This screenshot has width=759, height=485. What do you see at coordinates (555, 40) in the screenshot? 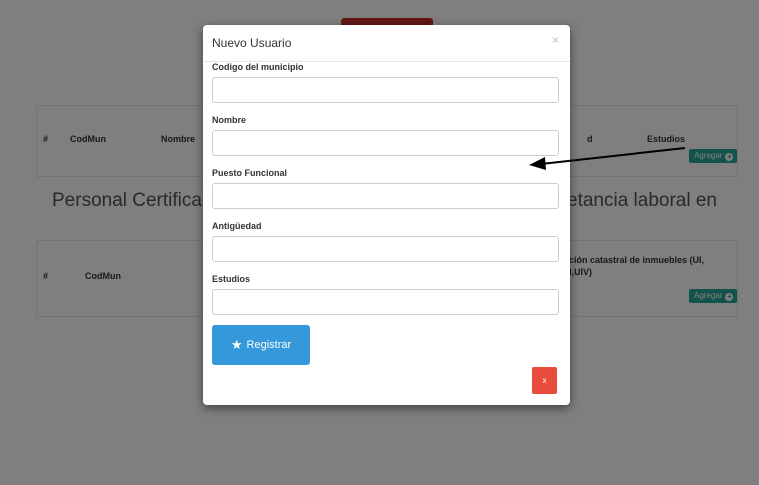
I see `close-icon: ×` at bounding box center [555, 40].